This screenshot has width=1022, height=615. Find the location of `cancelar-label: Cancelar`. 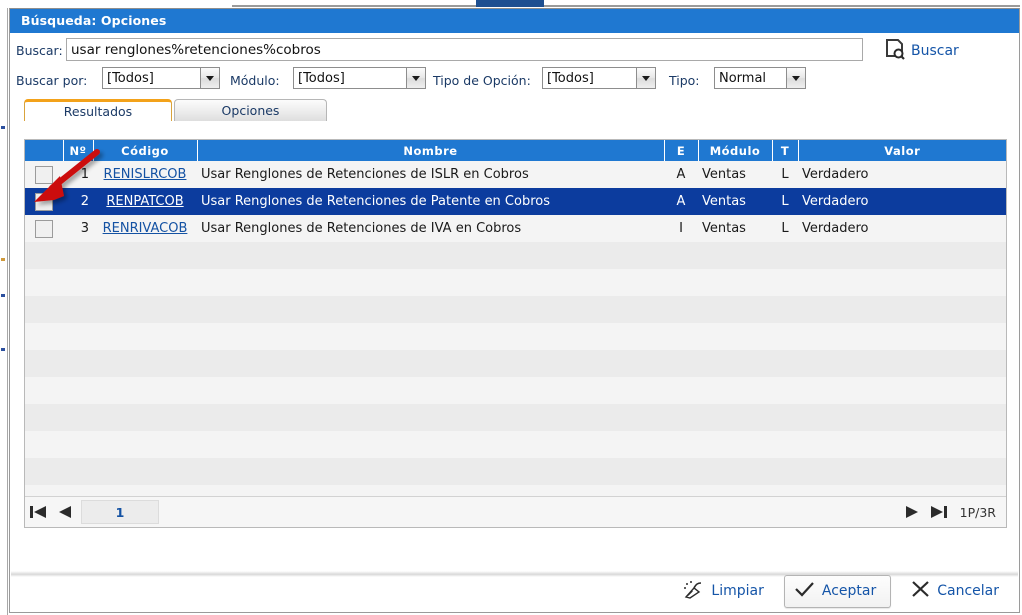

cancelar-label: Cancelar is located at coordinates (968, 591).